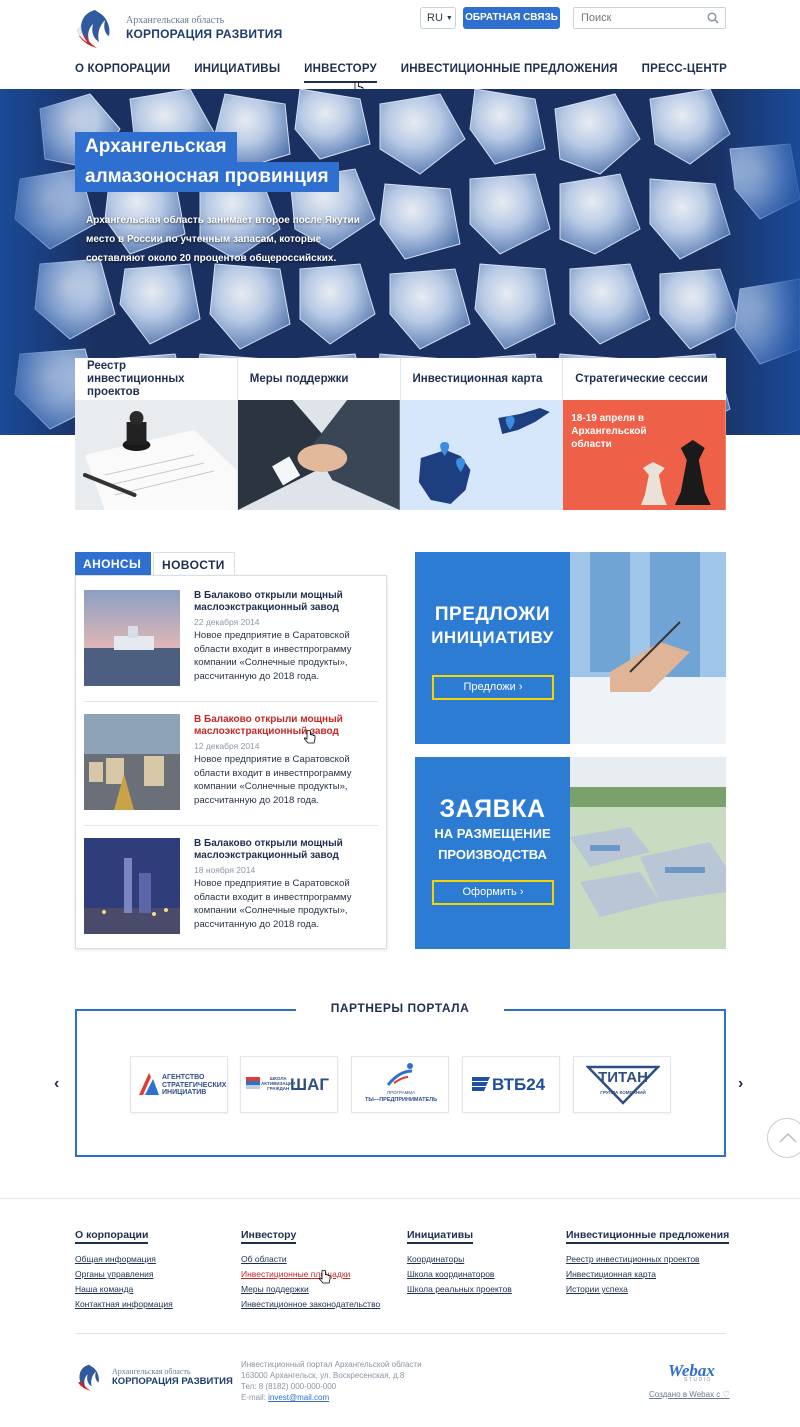  What do you see at coordinates (492, 854) in the screenshot?
I see `promo-title-line3: ПРОИЗВОДСТВА` at bounding box center [492, 854].